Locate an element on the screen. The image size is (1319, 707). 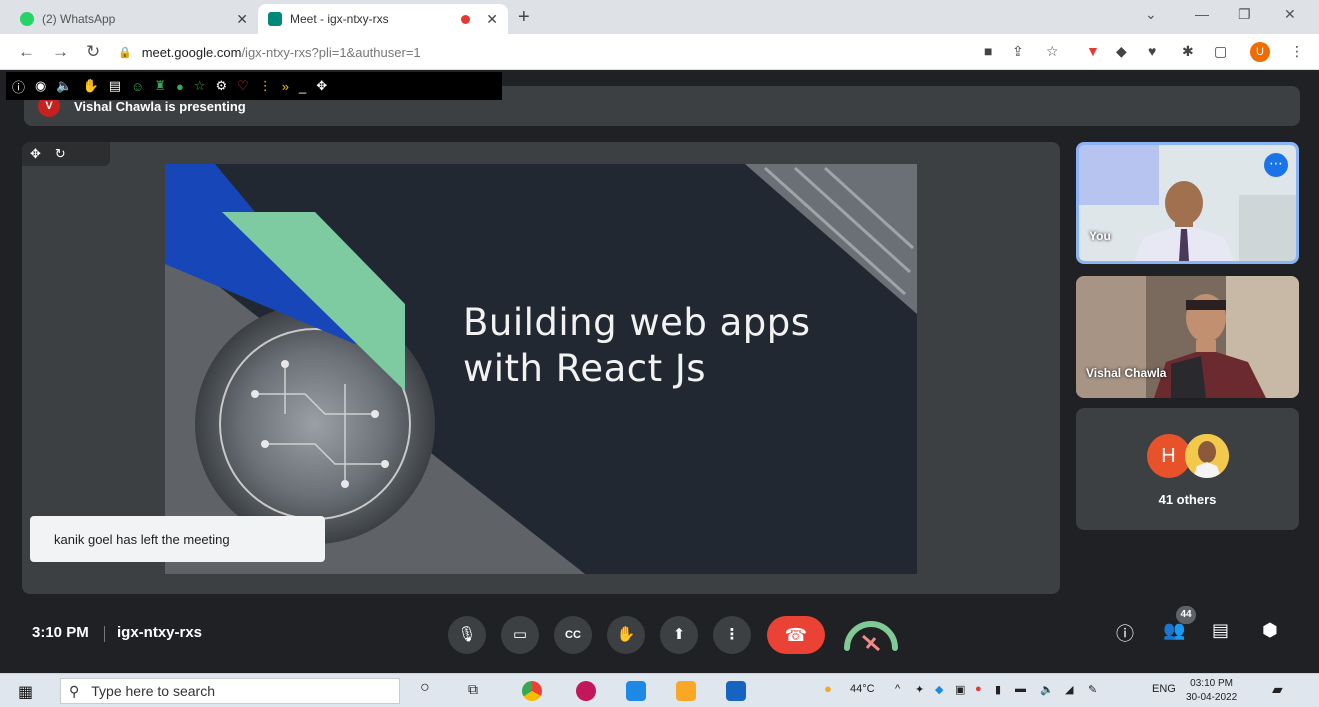
paint-icon is located at coordinates (586, 691).